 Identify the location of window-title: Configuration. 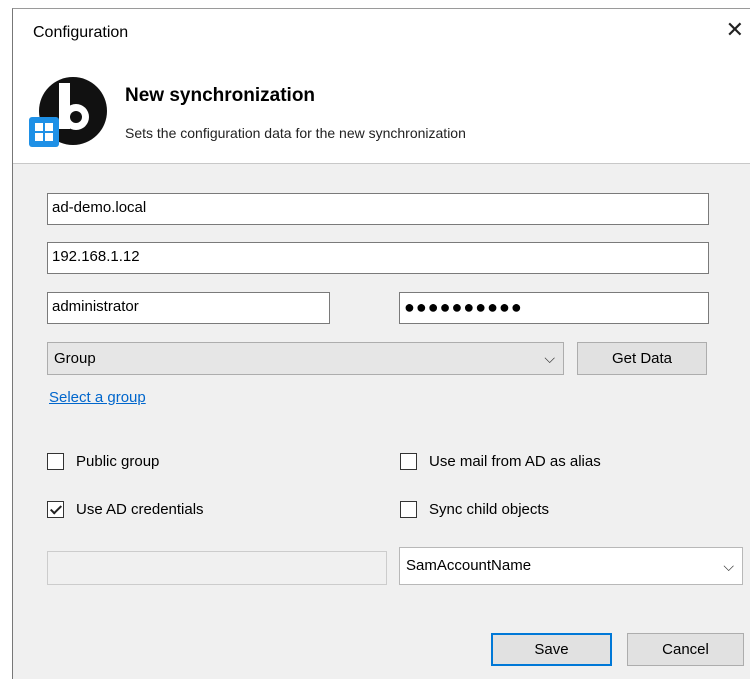
(81, 32).